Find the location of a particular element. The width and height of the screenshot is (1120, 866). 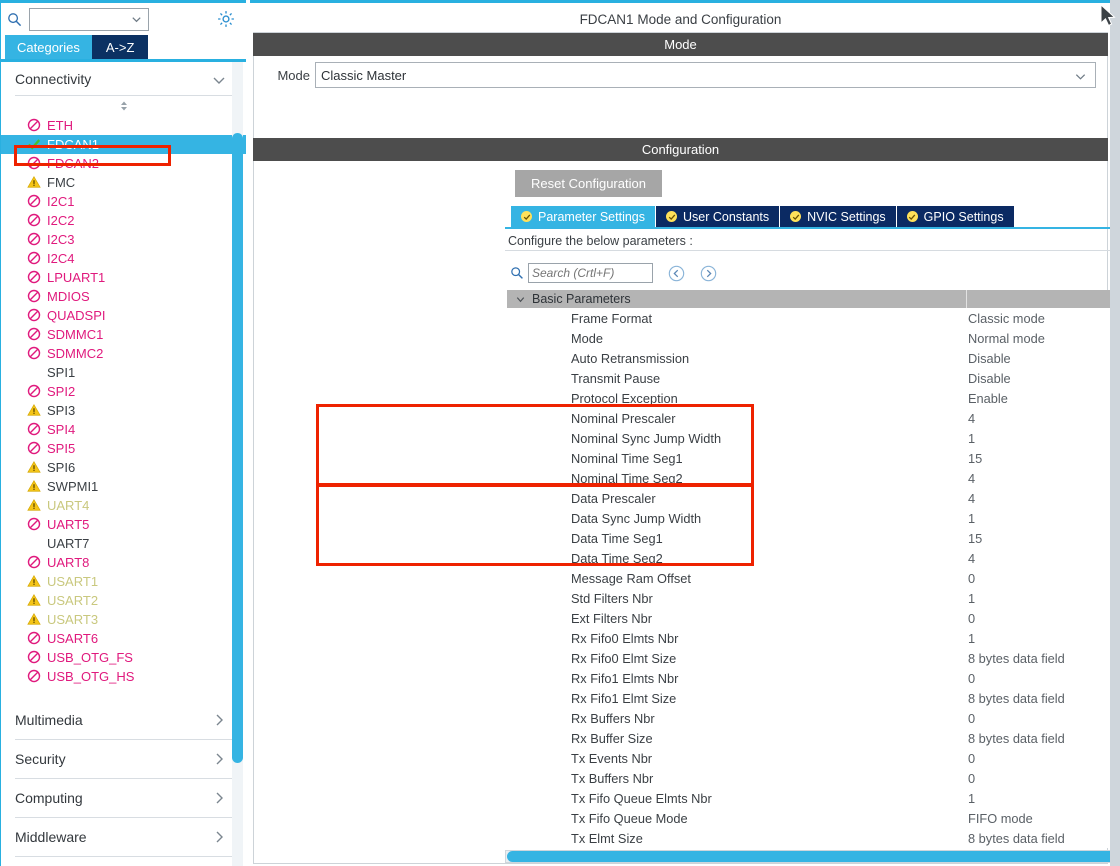

tab-gpio-settings: GPIO Settings is located at coordinates (955, 216).